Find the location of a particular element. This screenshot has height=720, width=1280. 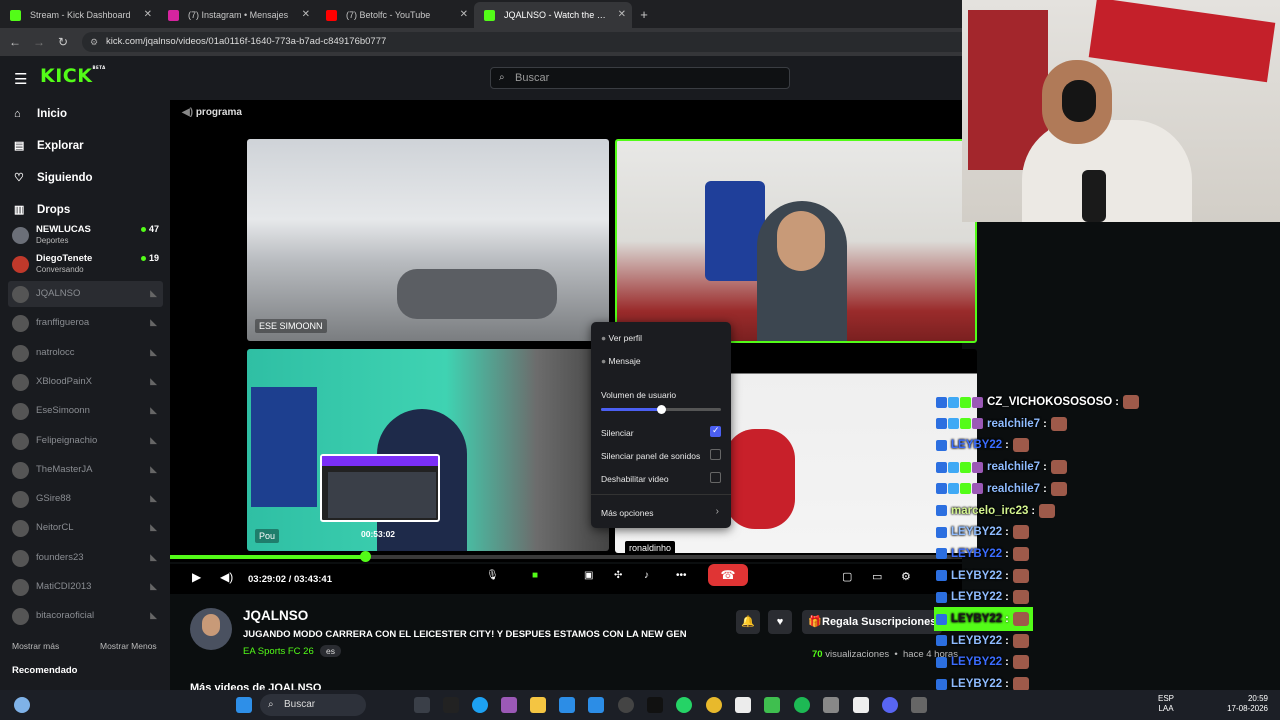

view-profile-item: ● Ver perfil is located at coordinates (621, 338).